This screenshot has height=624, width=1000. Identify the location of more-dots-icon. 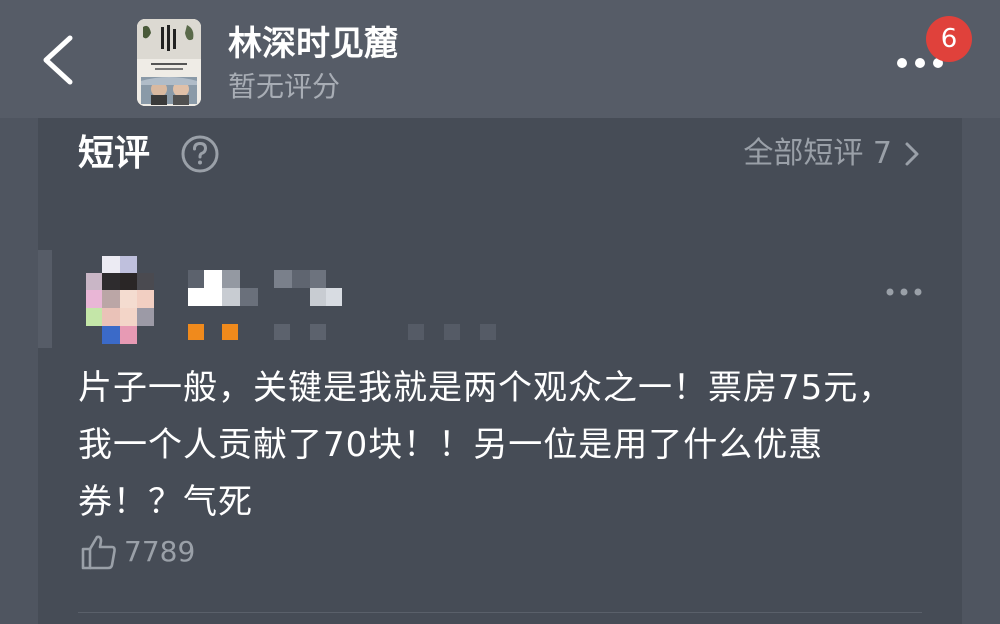
(904, 292).